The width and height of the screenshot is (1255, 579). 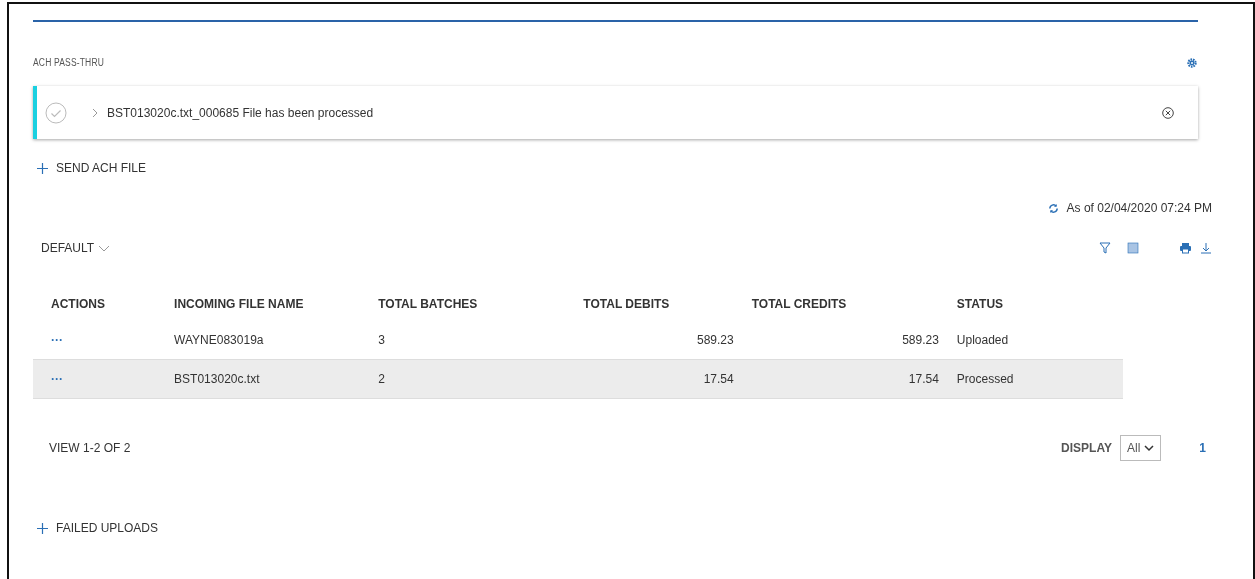 I want to click on display-select: All, so click(x=1140, y=448).